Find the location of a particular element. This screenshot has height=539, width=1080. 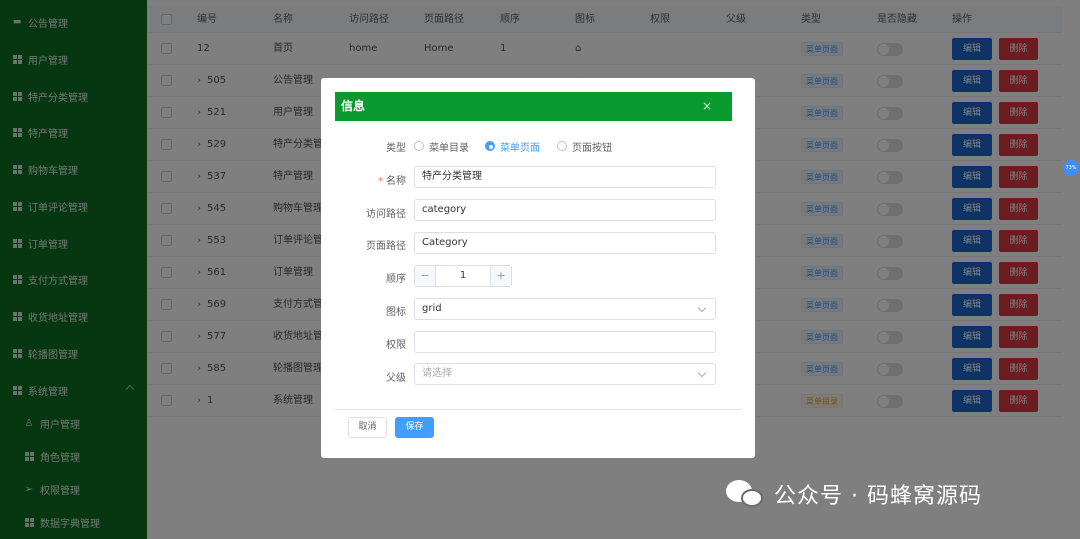

dialog-divider is located at coordinates (538, 409).